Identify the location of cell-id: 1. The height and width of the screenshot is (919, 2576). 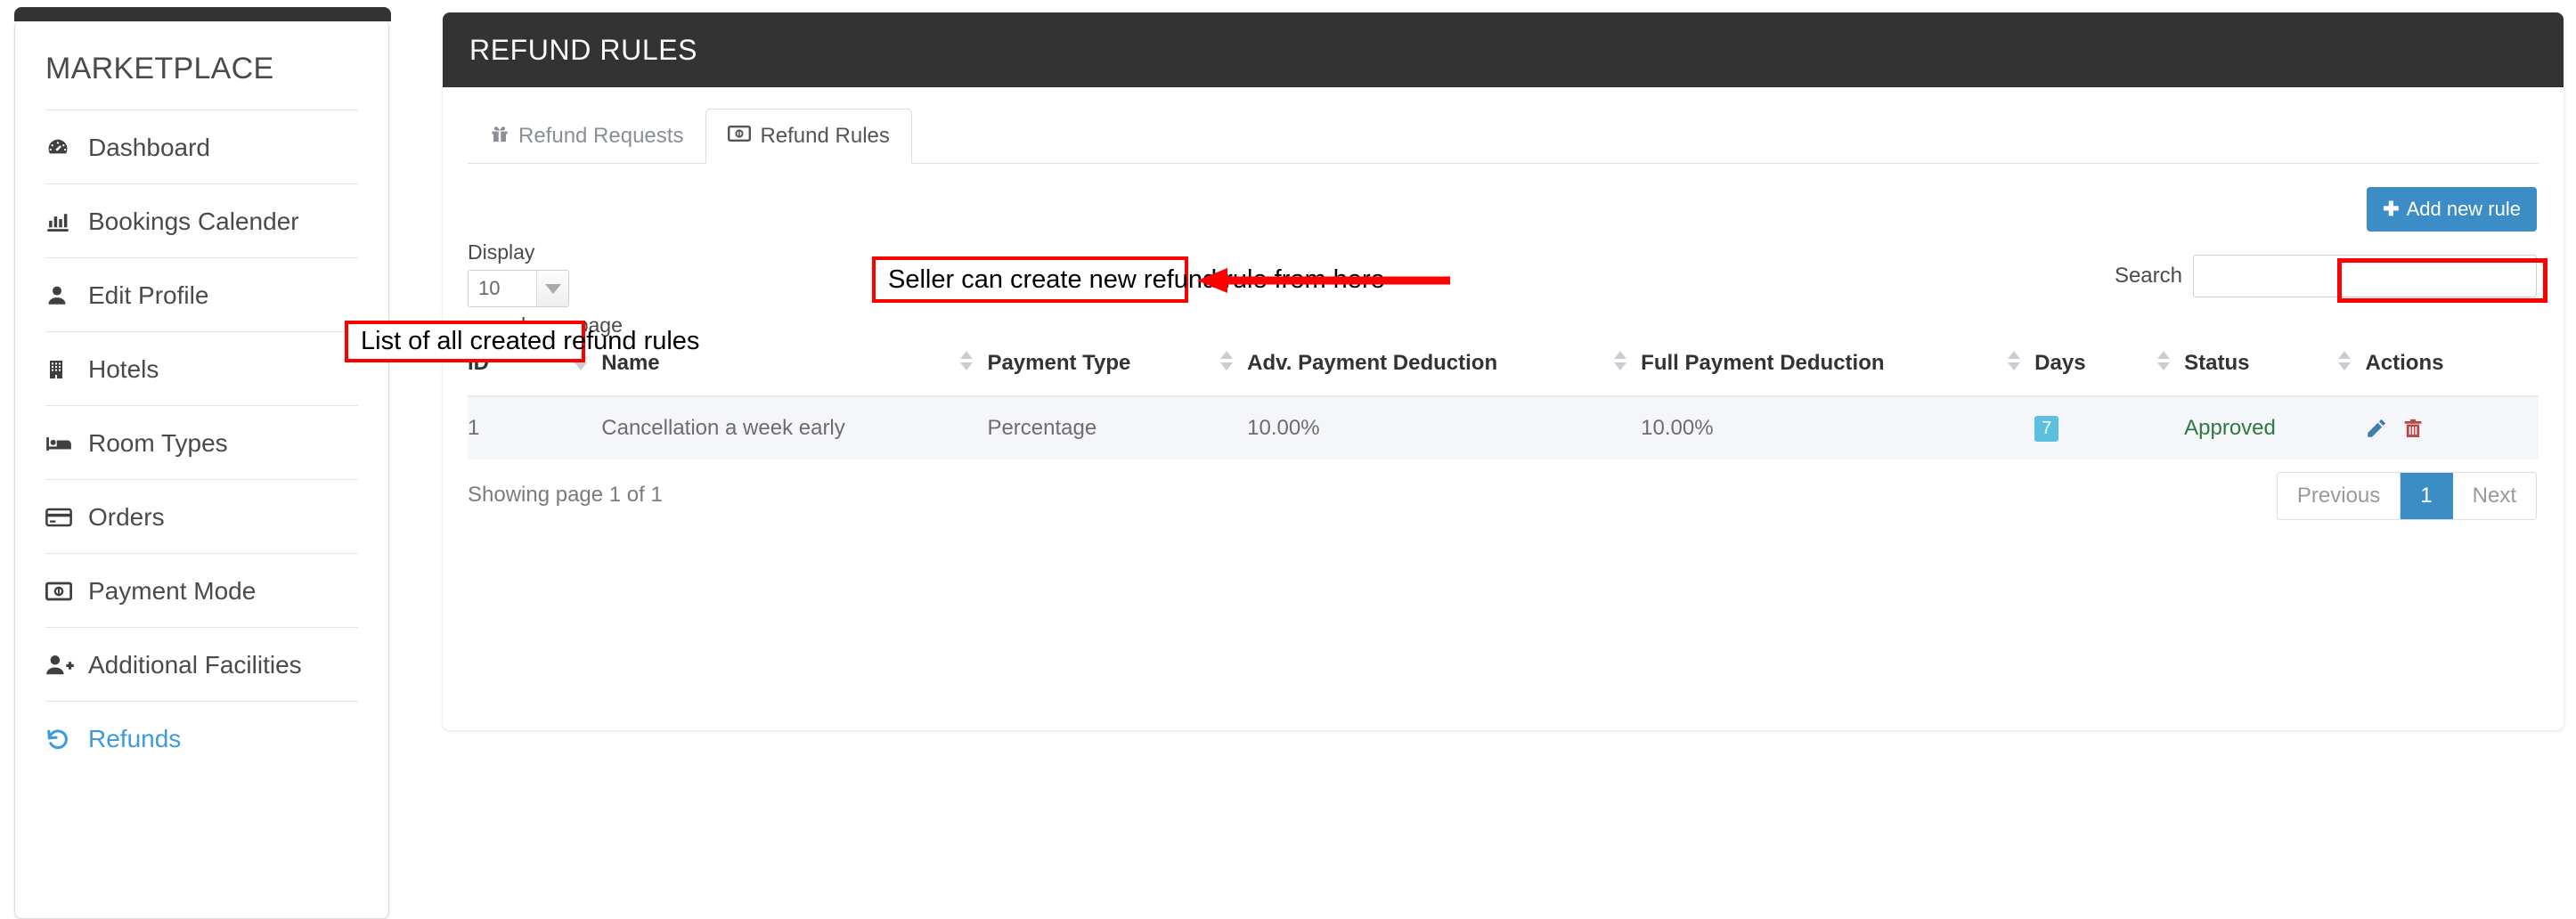
(535, 428).